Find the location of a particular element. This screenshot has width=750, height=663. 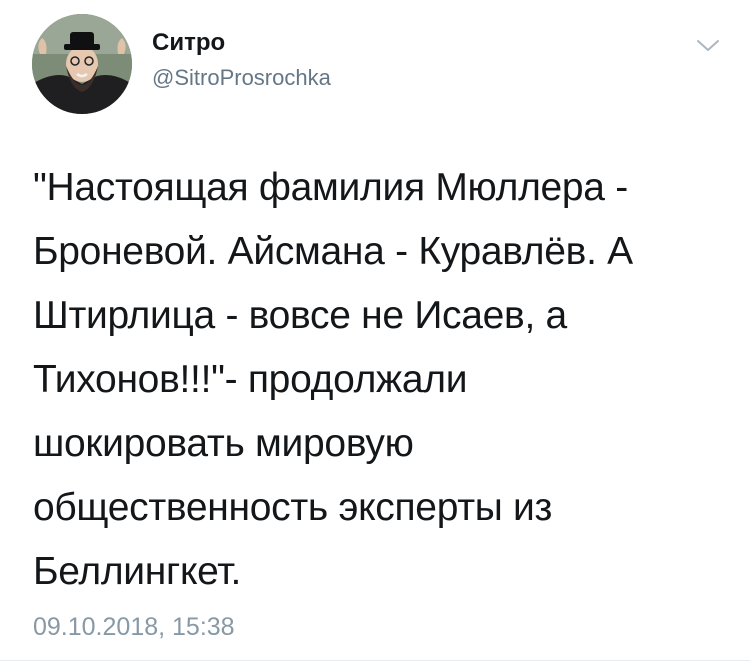

divider is located at coordinates (375, 660).